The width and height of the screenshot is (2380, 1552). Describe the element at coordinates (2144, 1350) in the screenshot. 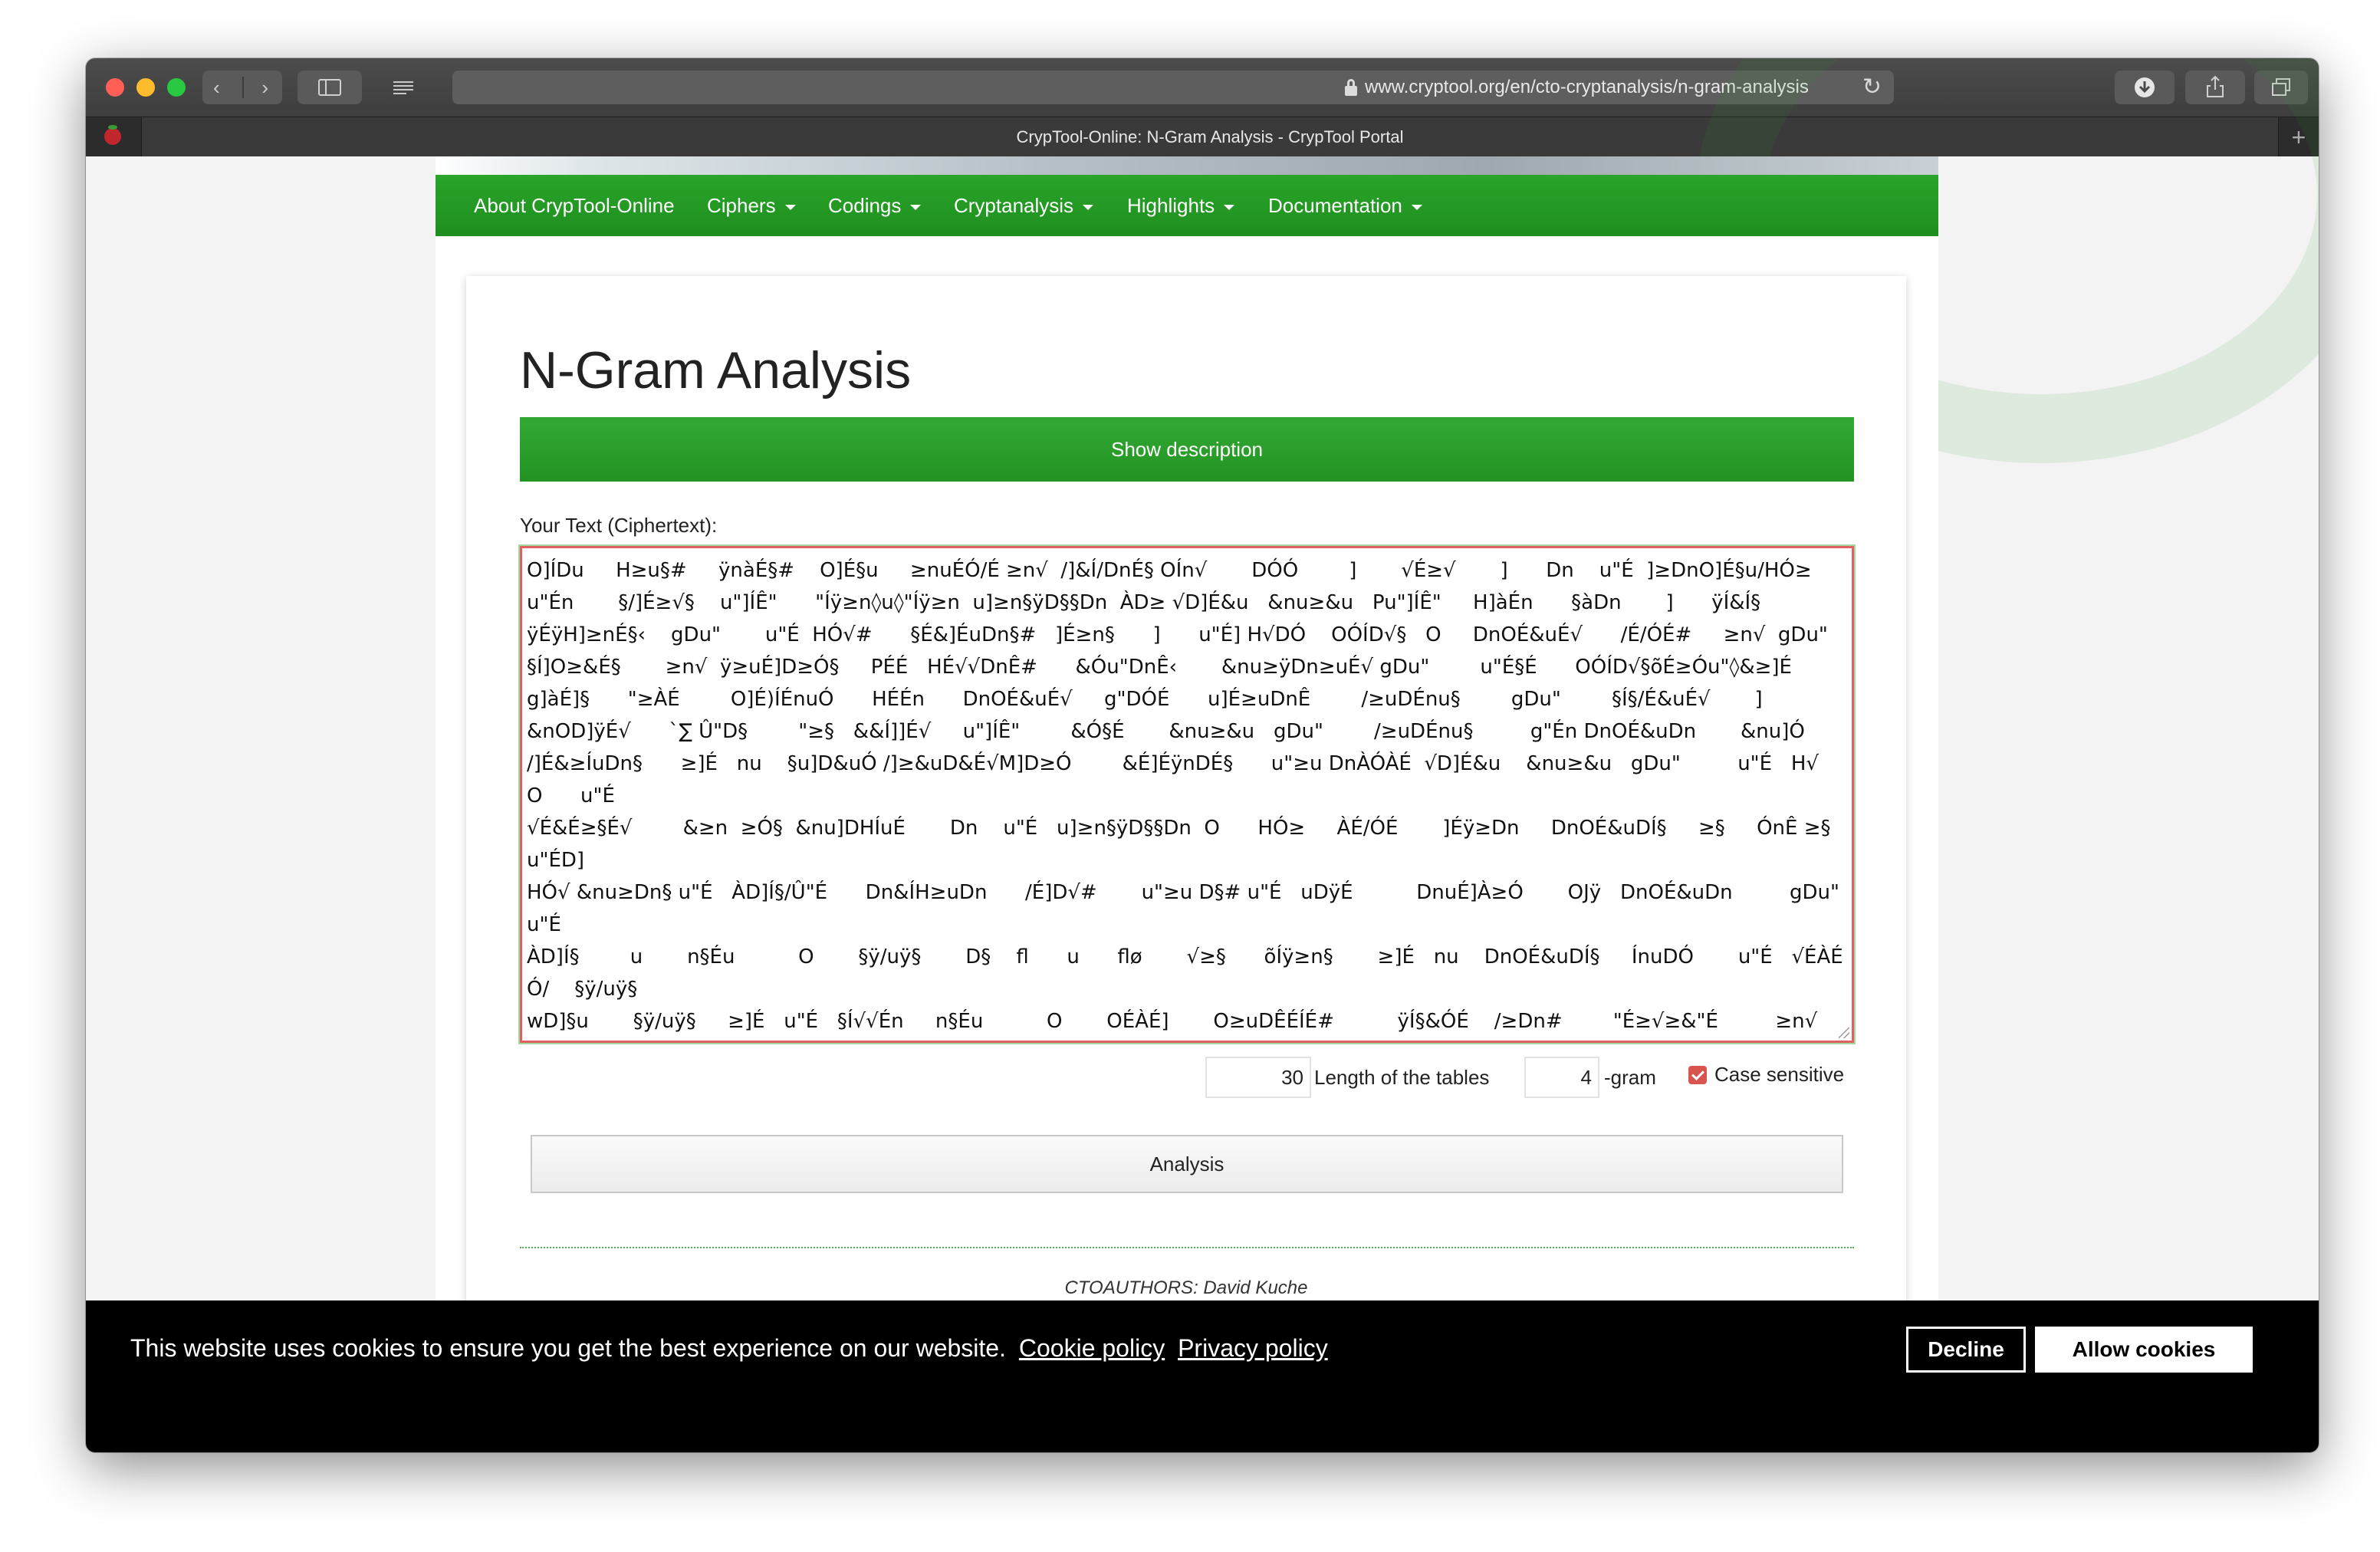

I see `allow-cookies-button: Allow cookies` at that location.